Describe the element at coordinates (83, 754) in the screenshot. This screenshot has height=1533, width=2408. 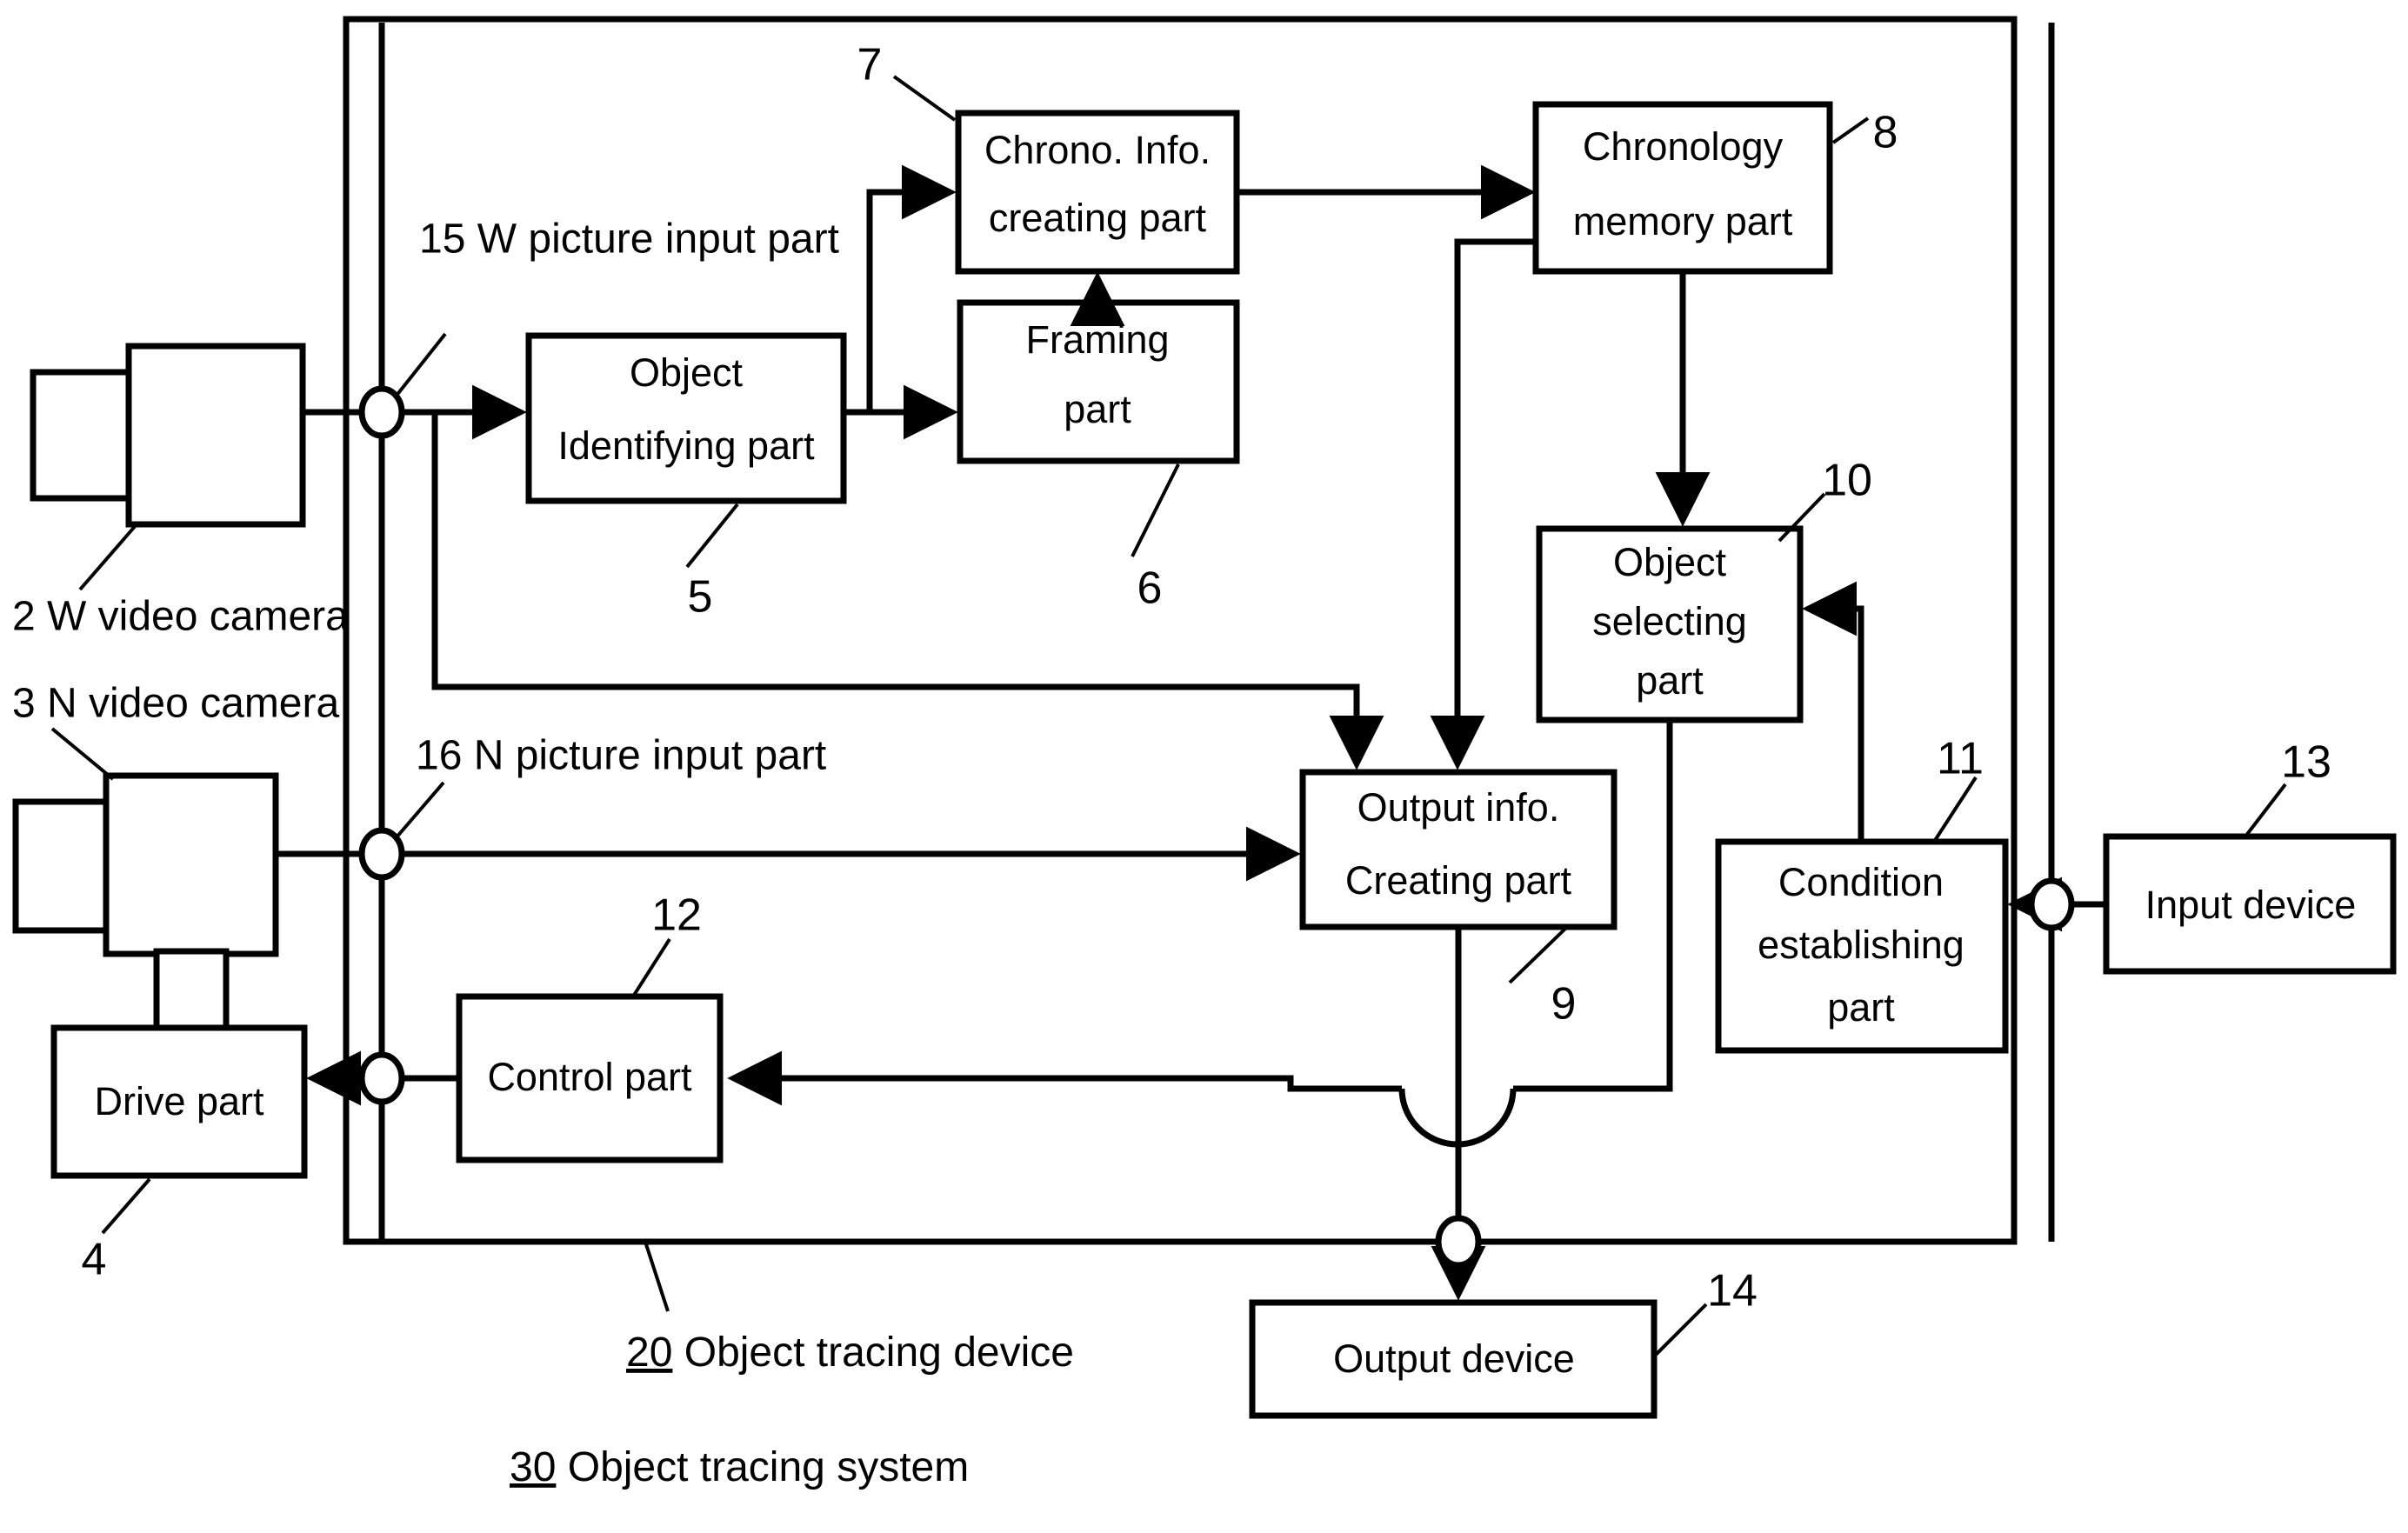
I see `n-camera-leader` at that location.